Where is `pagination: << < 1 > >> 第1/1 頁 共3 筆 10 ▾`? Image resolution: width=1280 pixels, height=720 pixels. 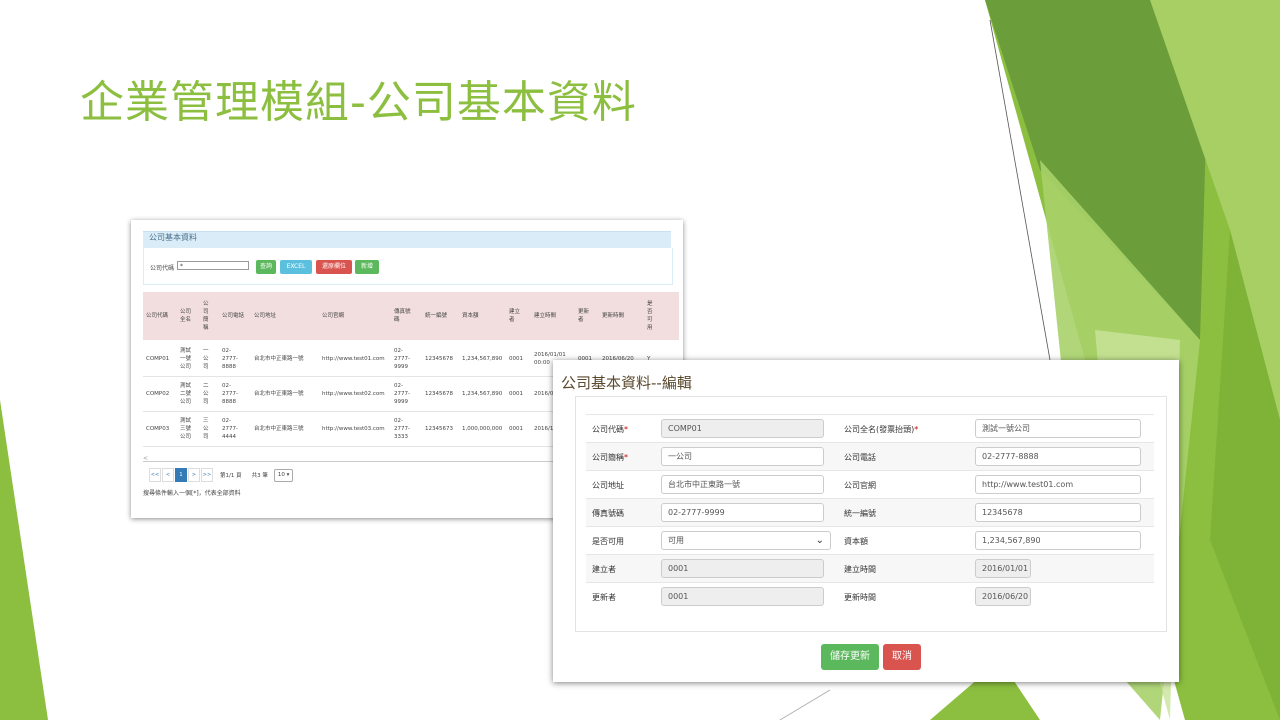
pagination: << < 1 > >> 第1/1 頁 共3 筆 10 ▾ is located at coordinates (221, 475).